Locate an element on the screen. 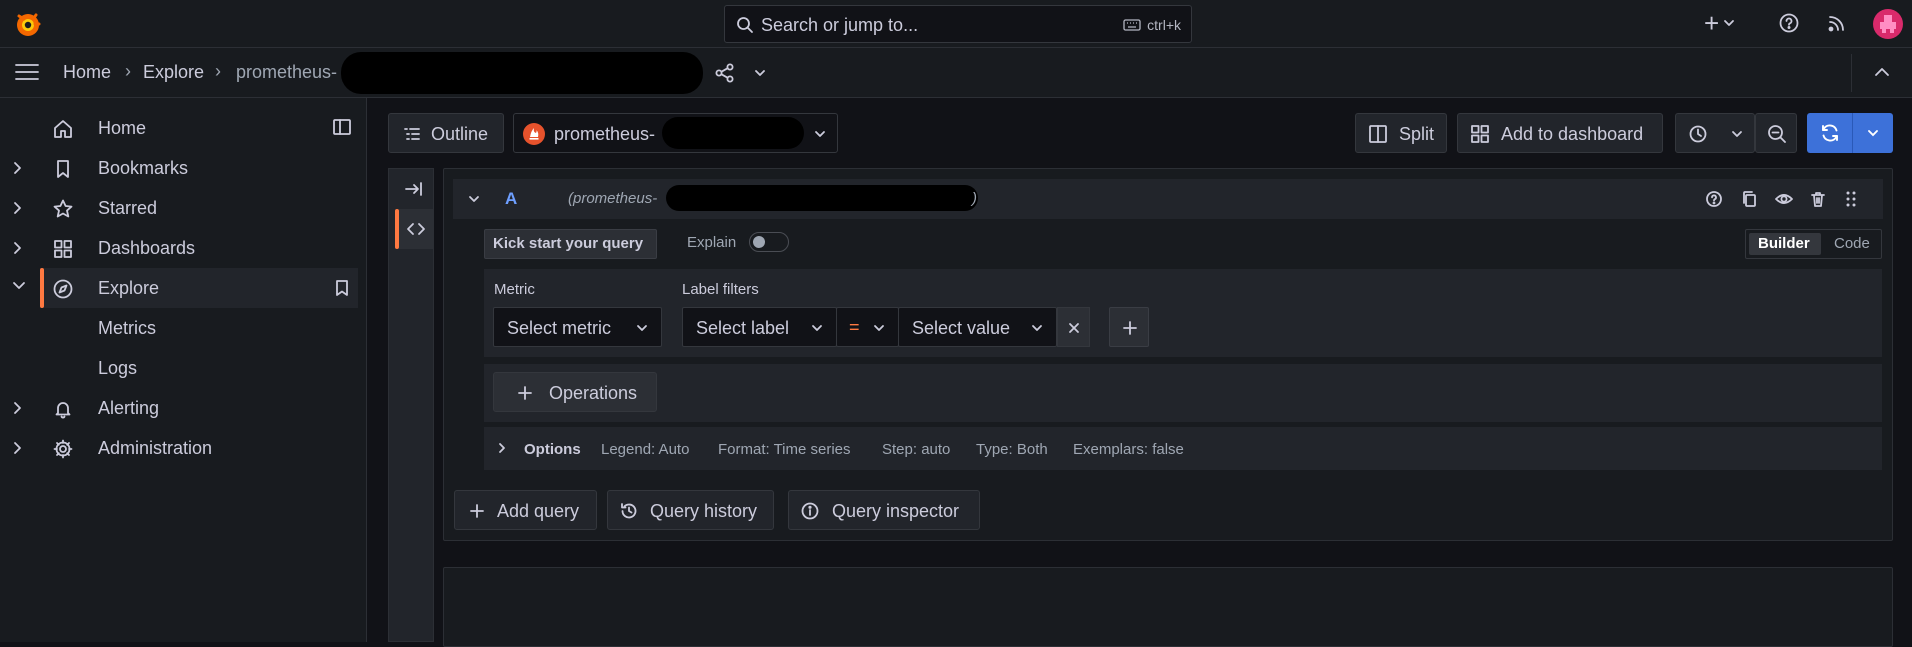 The width and height of the screenshot is (1912, 647). clock-icon is located at coordinates (1698, 134).